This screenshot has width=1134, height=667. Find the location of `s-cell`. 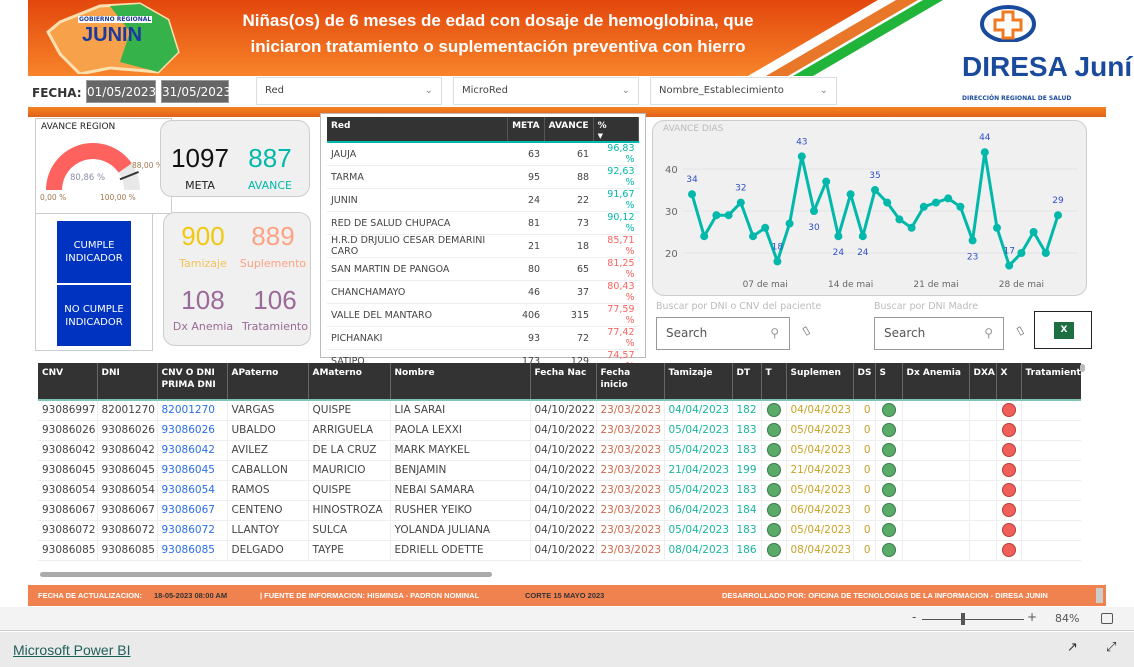

s-cell is located at coordinates (889, 510).